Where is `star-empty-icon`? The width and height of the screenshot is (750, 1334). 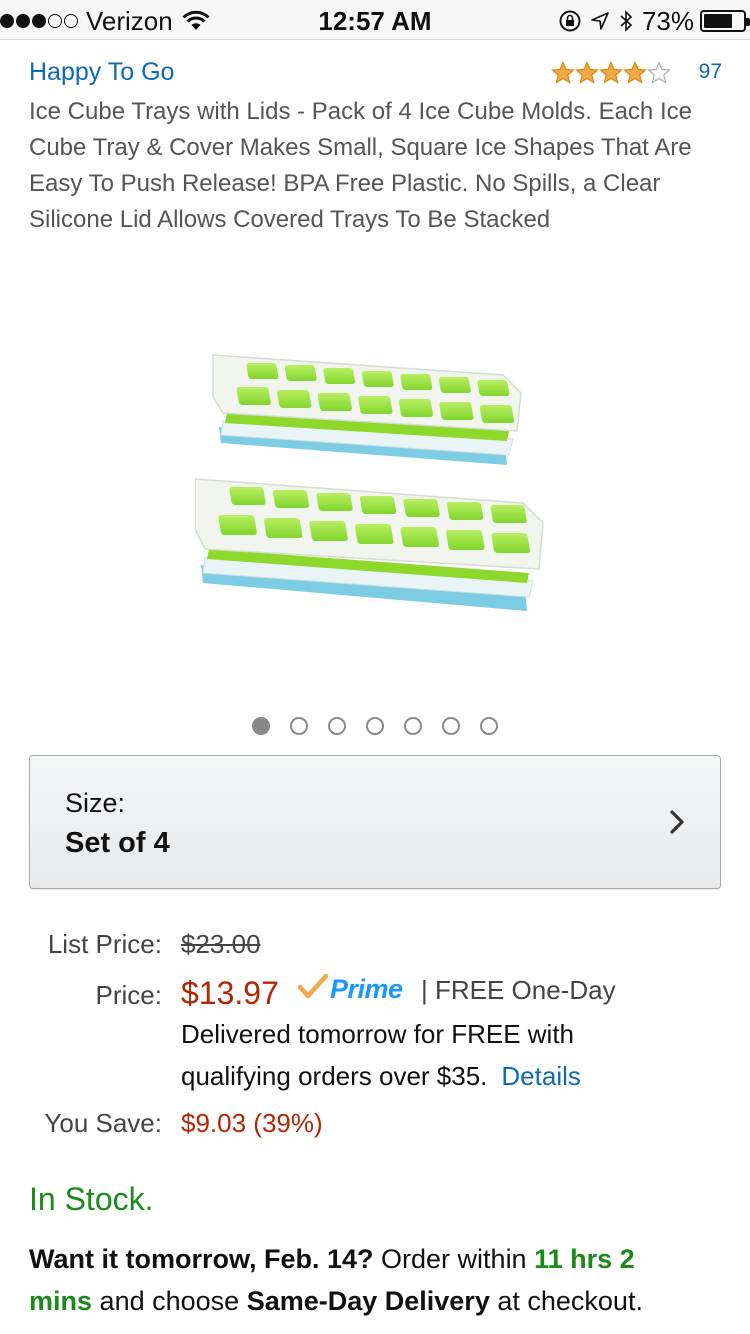 star-empty-icon is located at coordinates (658, 72).